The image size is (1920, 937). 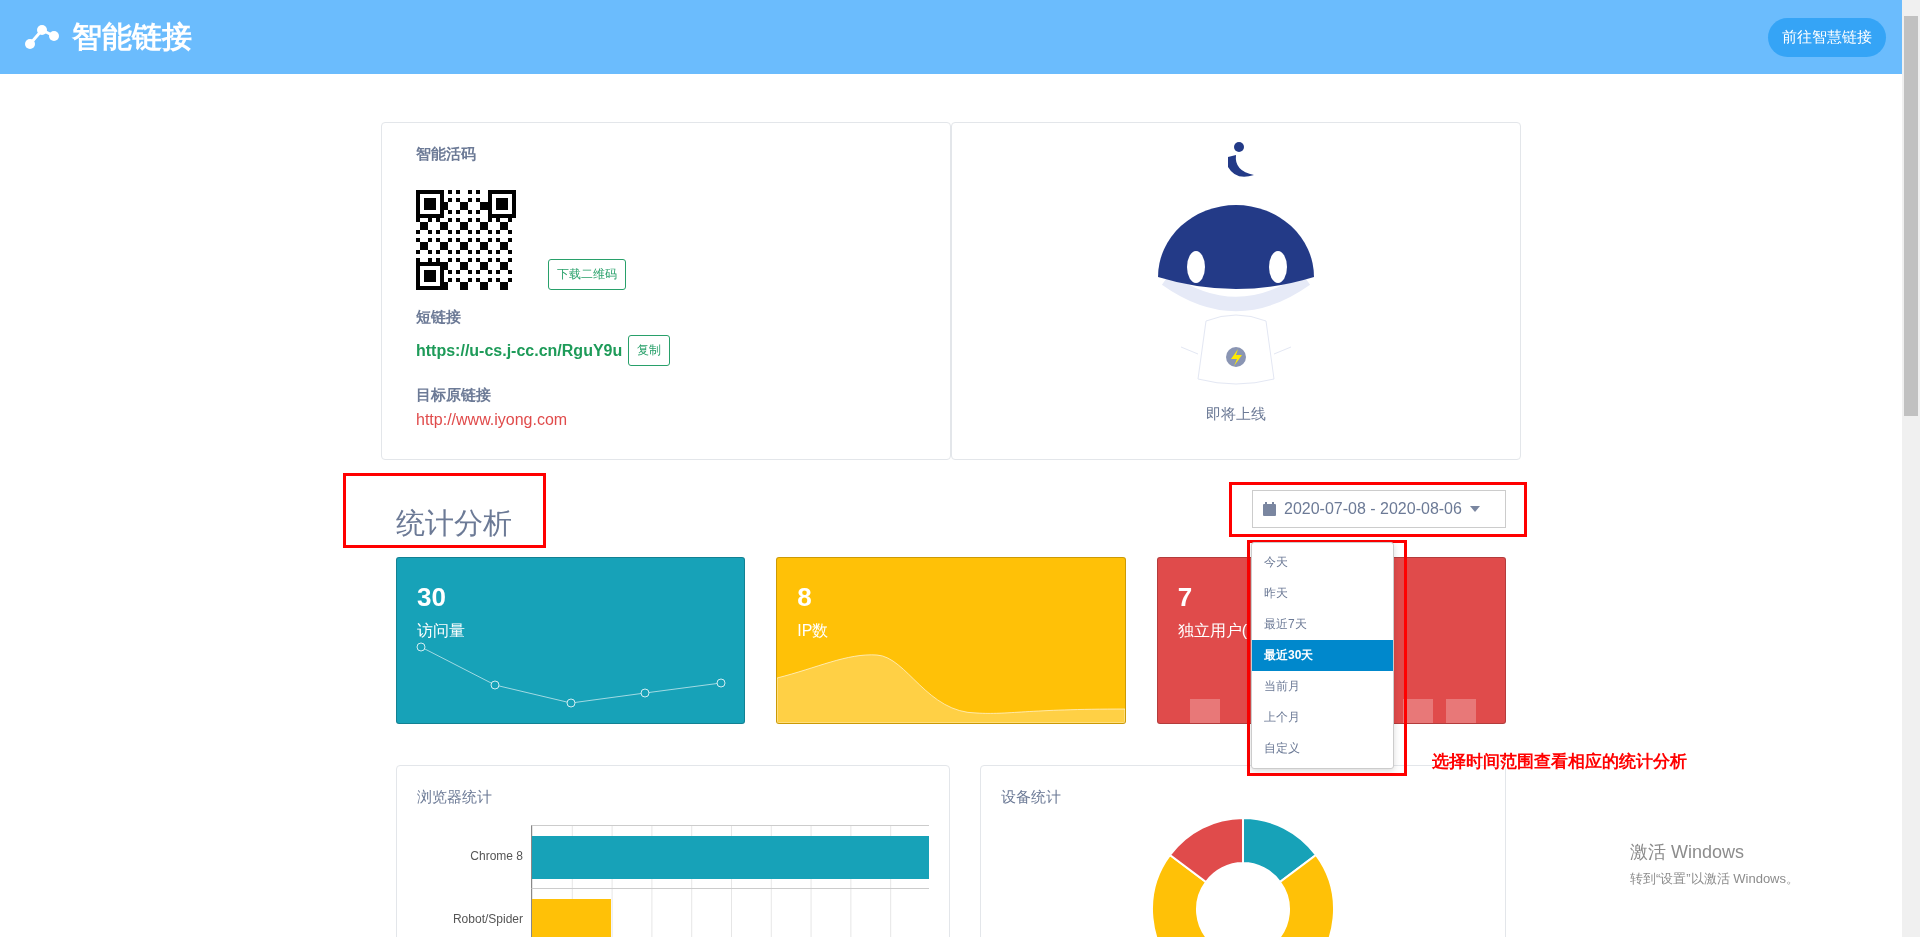 I want to click on nodes-logo-icon, so click(x=42, y=37).